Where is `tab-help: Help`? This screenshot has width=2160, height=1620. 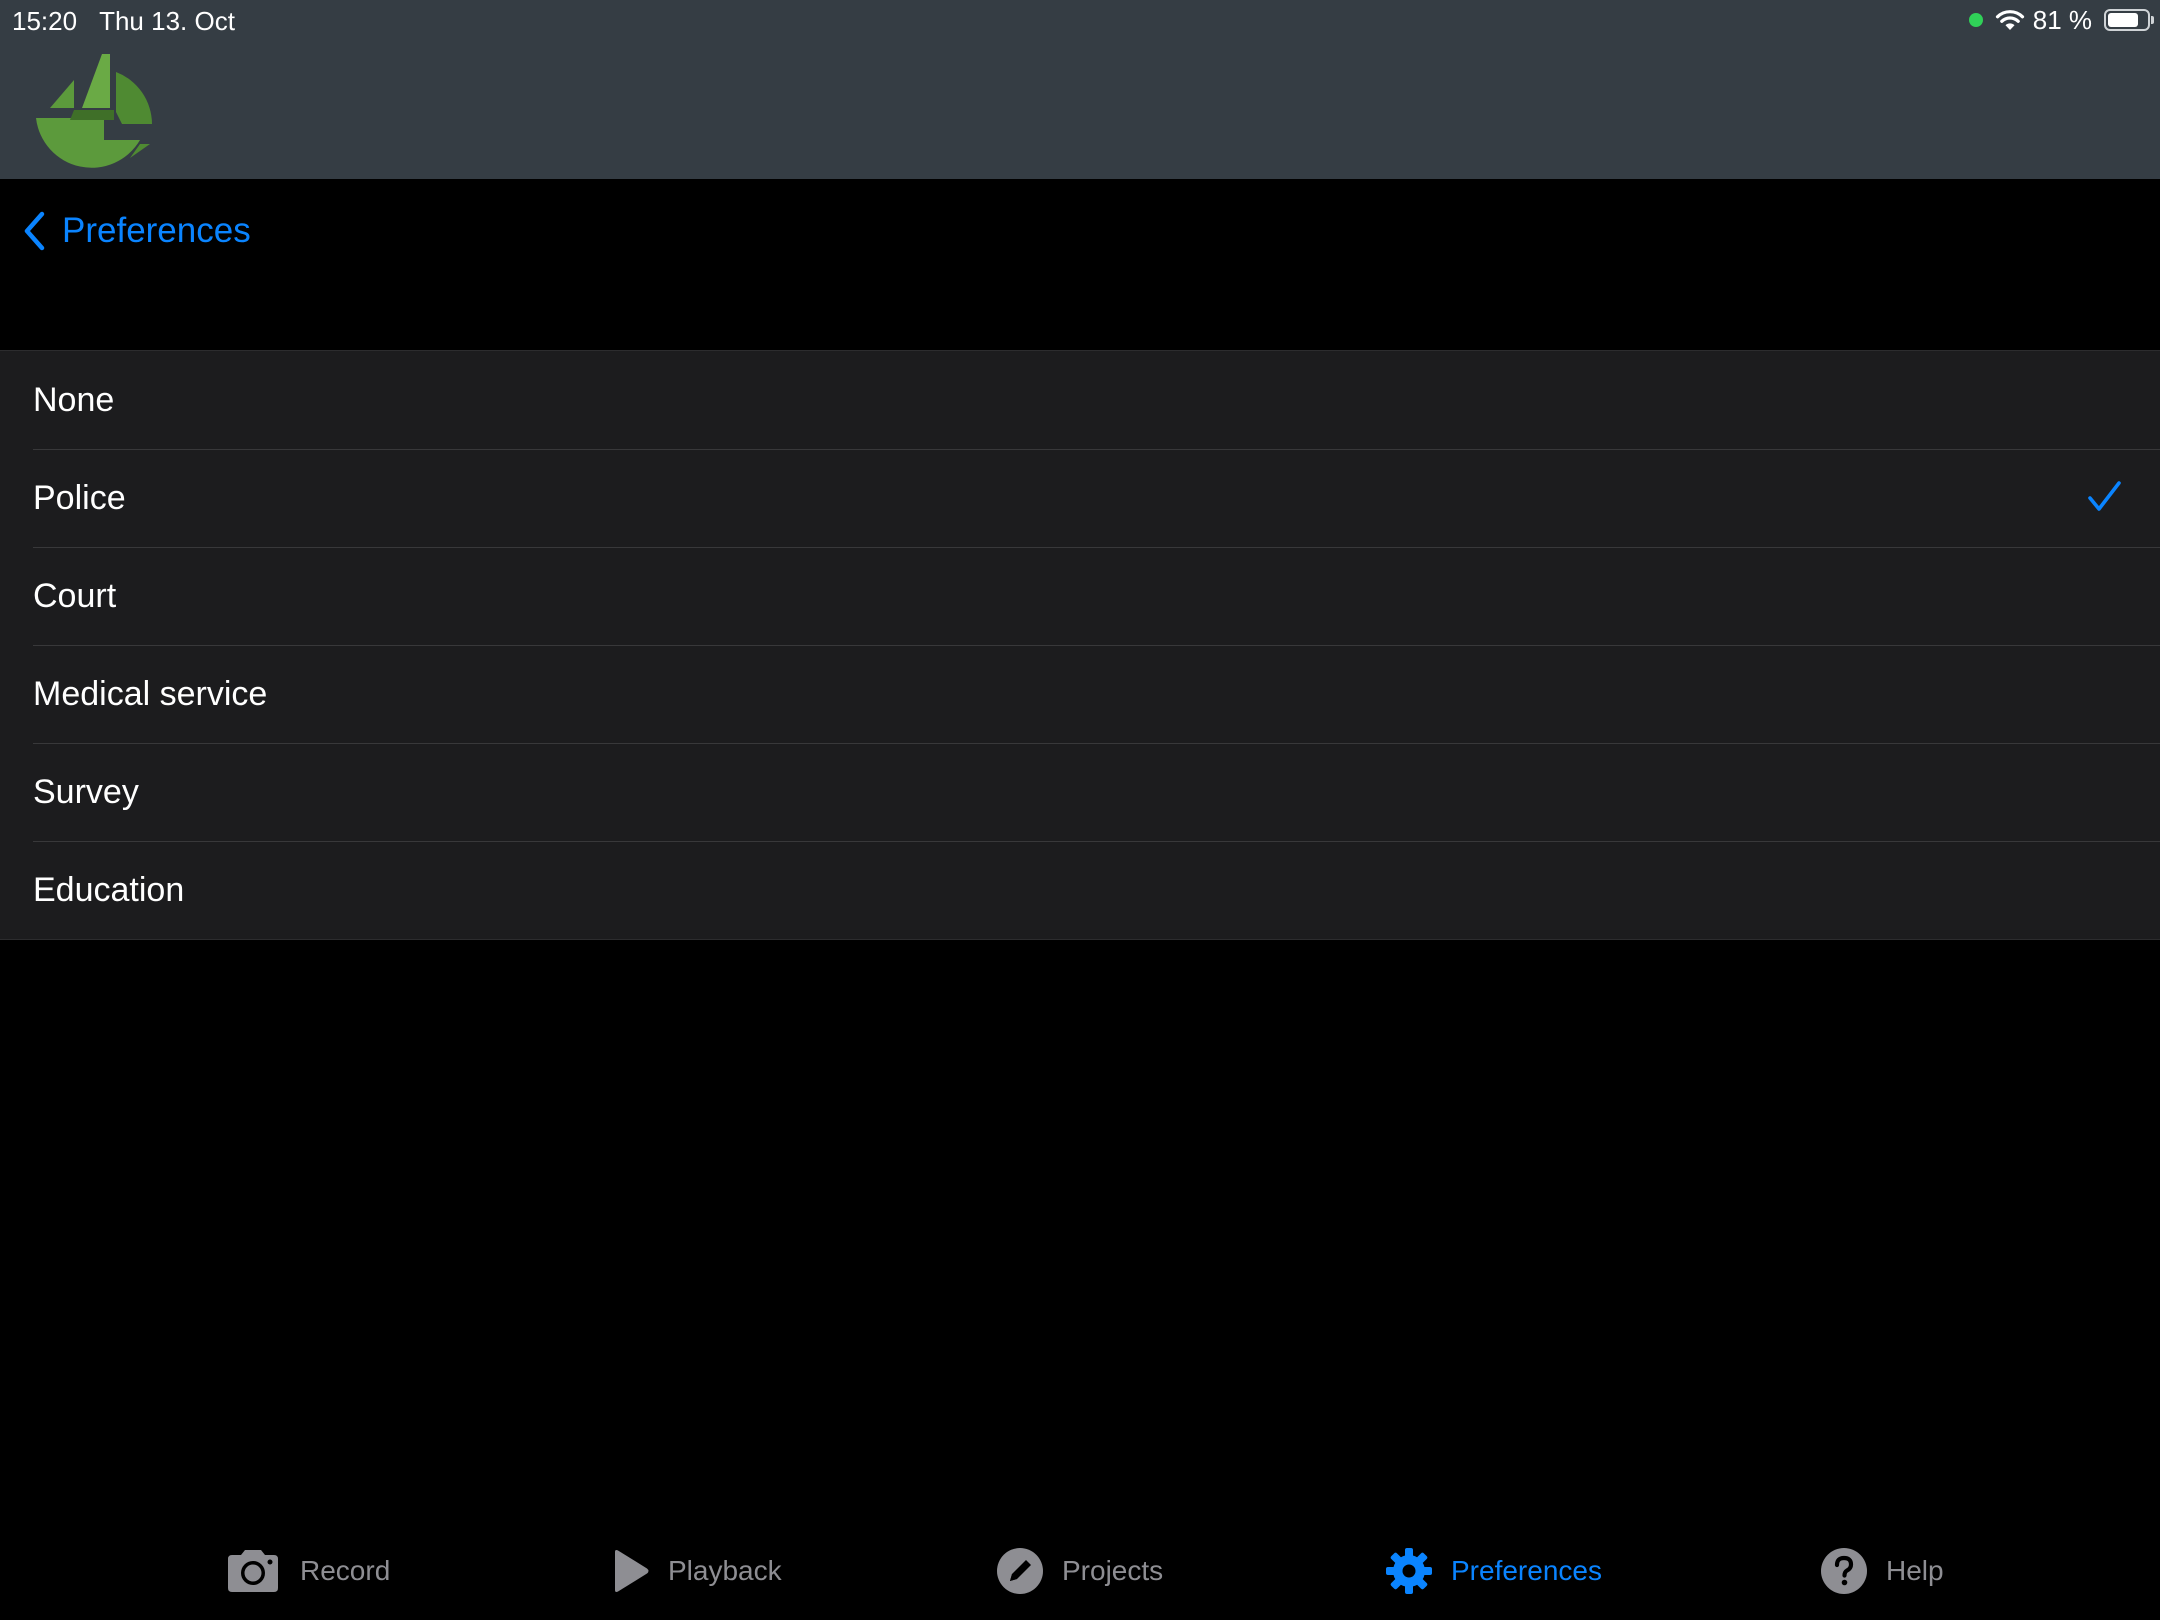
tab-help: Help is located at coordinates (1882, 1571).